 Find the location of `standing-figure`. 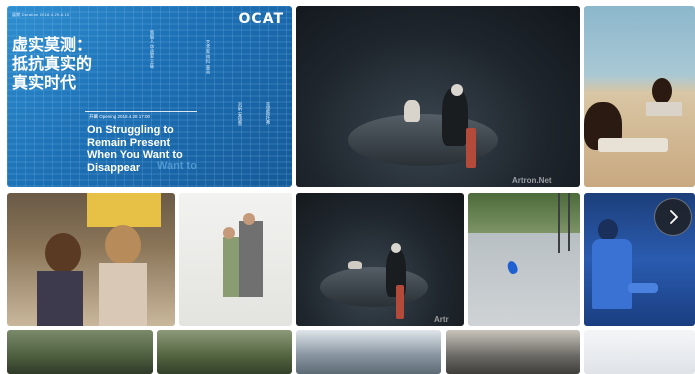

standing-figure is located at coordinates (455, 117).